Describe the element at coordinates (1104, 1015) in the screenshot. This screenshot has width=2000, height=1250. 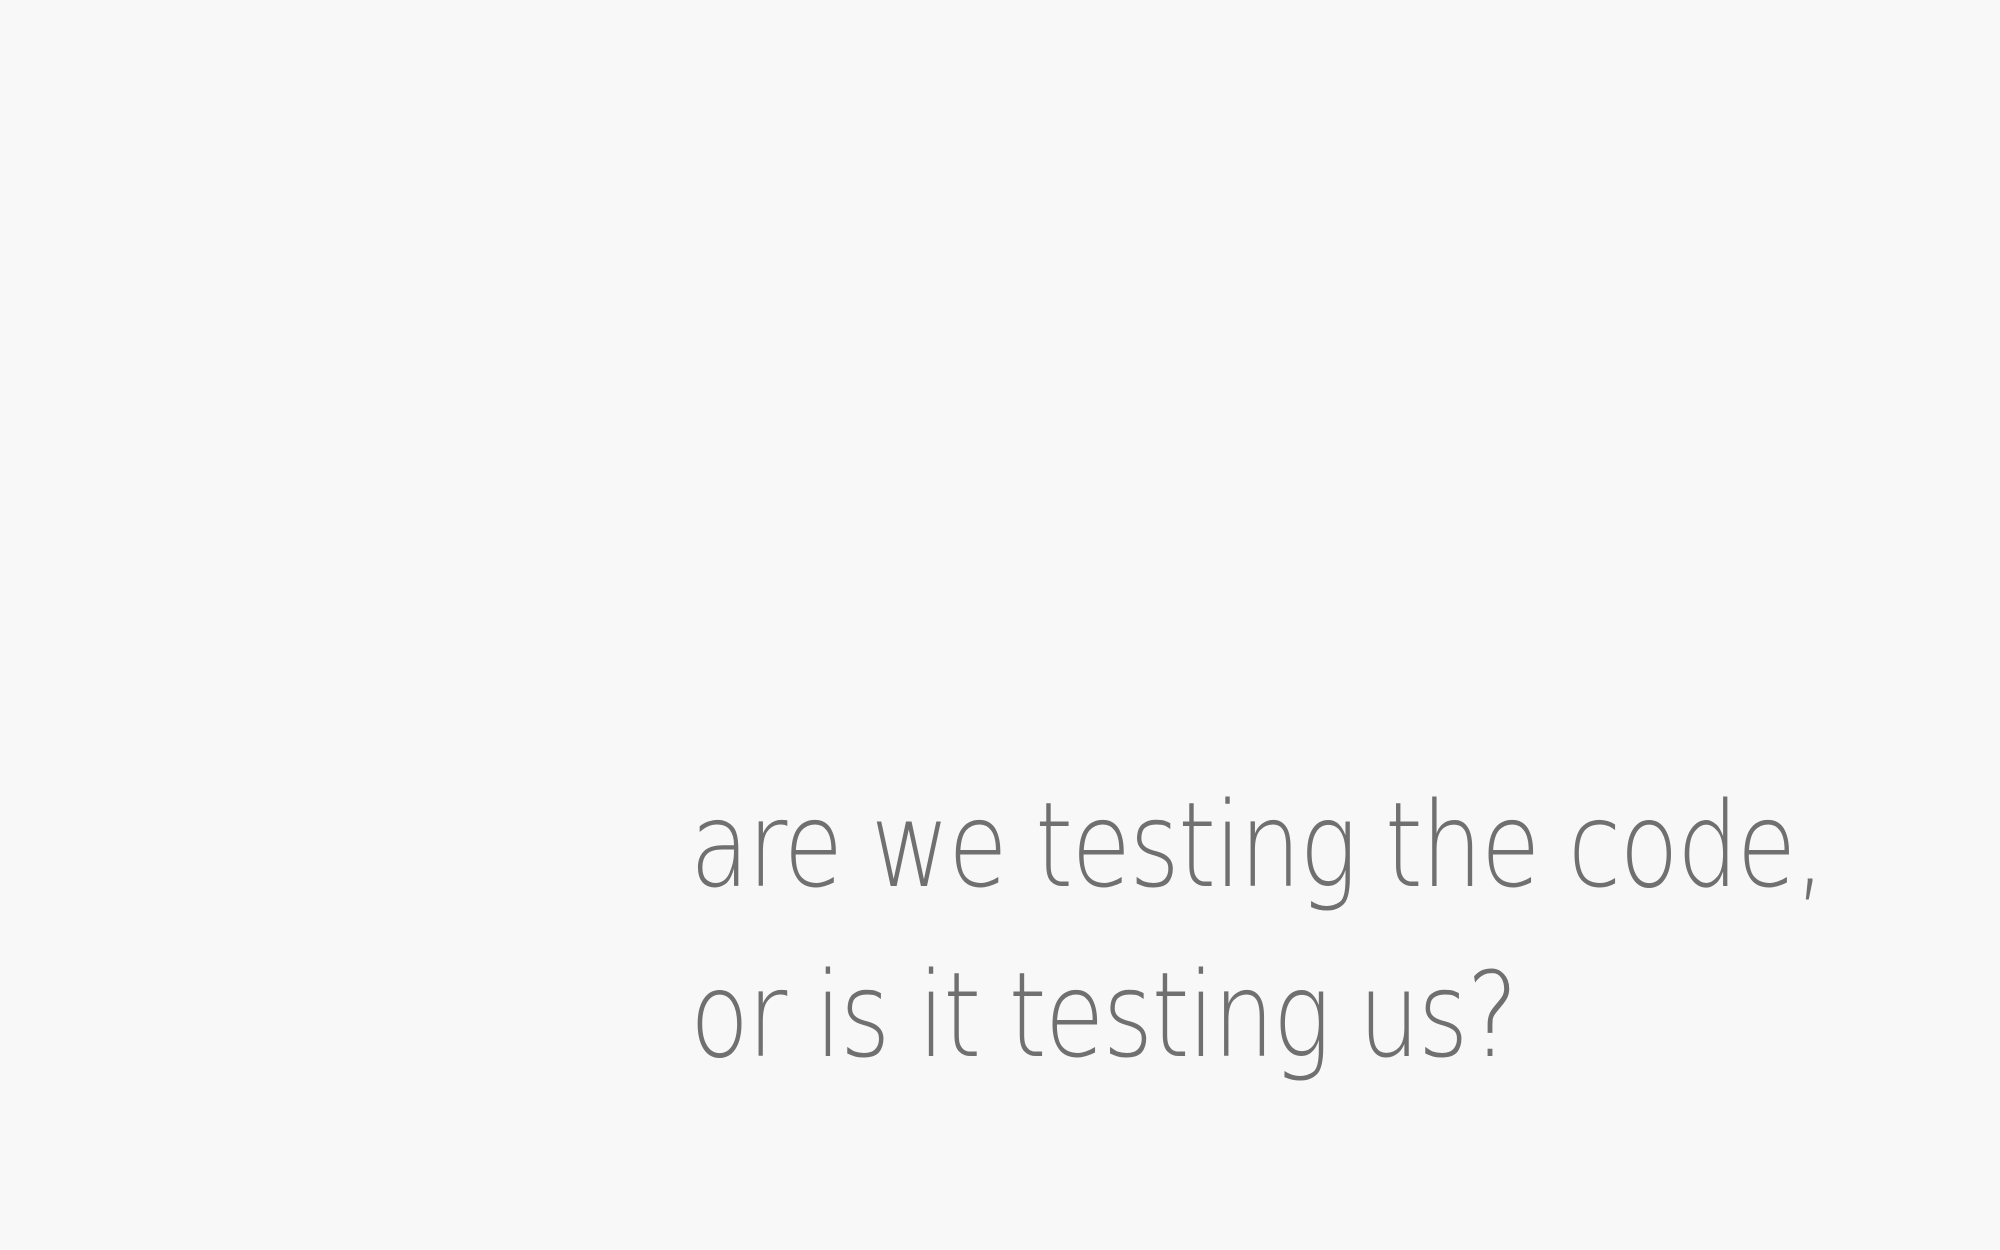
I see `quote-line-2: or is it testing us?` at that location.